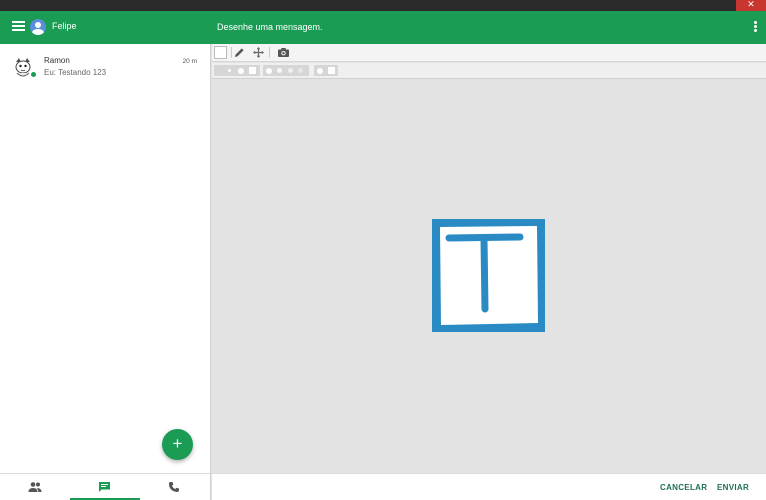  What do you see at coordinates (177, 444) in the screenshot?
I see `new-conversation-button: +` at bounding box center [177, 444].